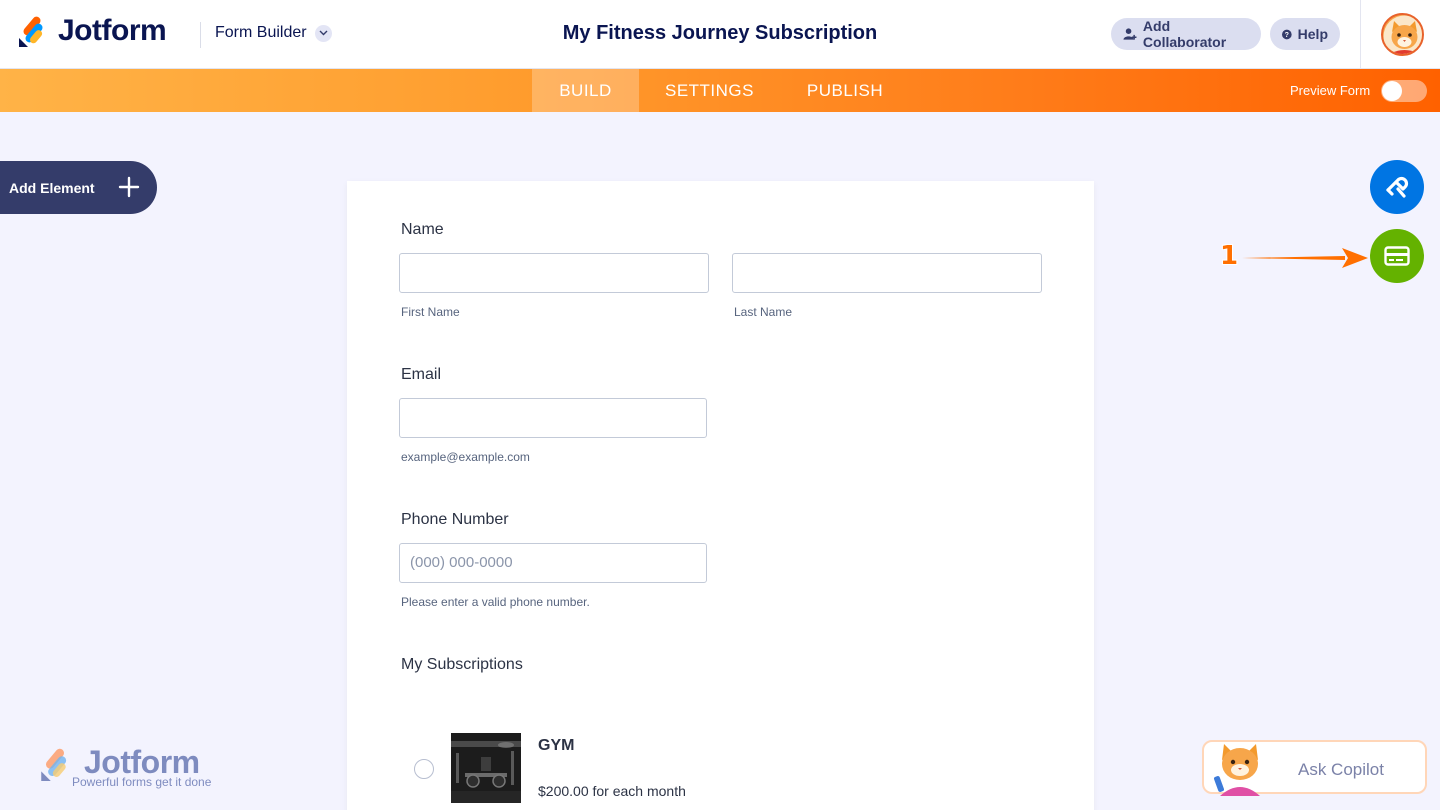  What do you see at coordinates (430, 312) in the screenshot?
I see `first-name-sublabel: First Name` at bounding box center [430, 312].